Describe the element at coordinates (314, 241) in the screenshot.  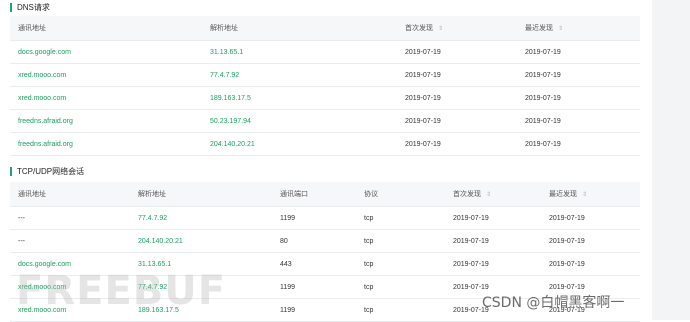
I see `port-cell: 80` at that location.